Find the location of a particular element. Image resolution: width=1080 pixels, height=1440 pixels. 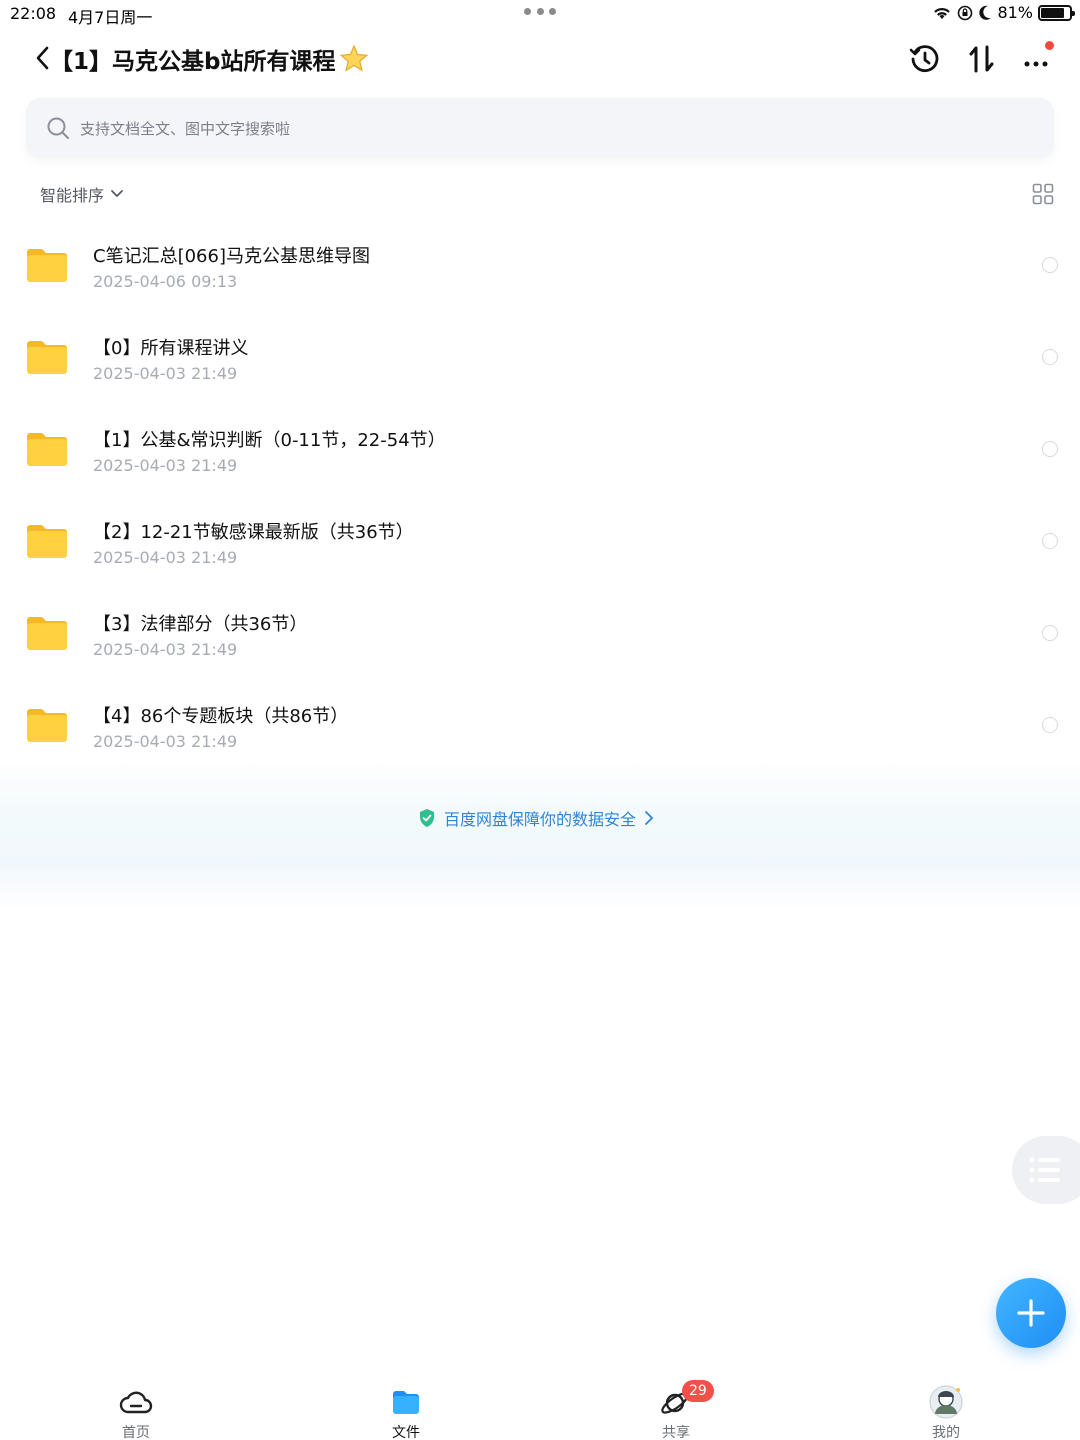

battery-icon is located at coordinates (1056, 12).